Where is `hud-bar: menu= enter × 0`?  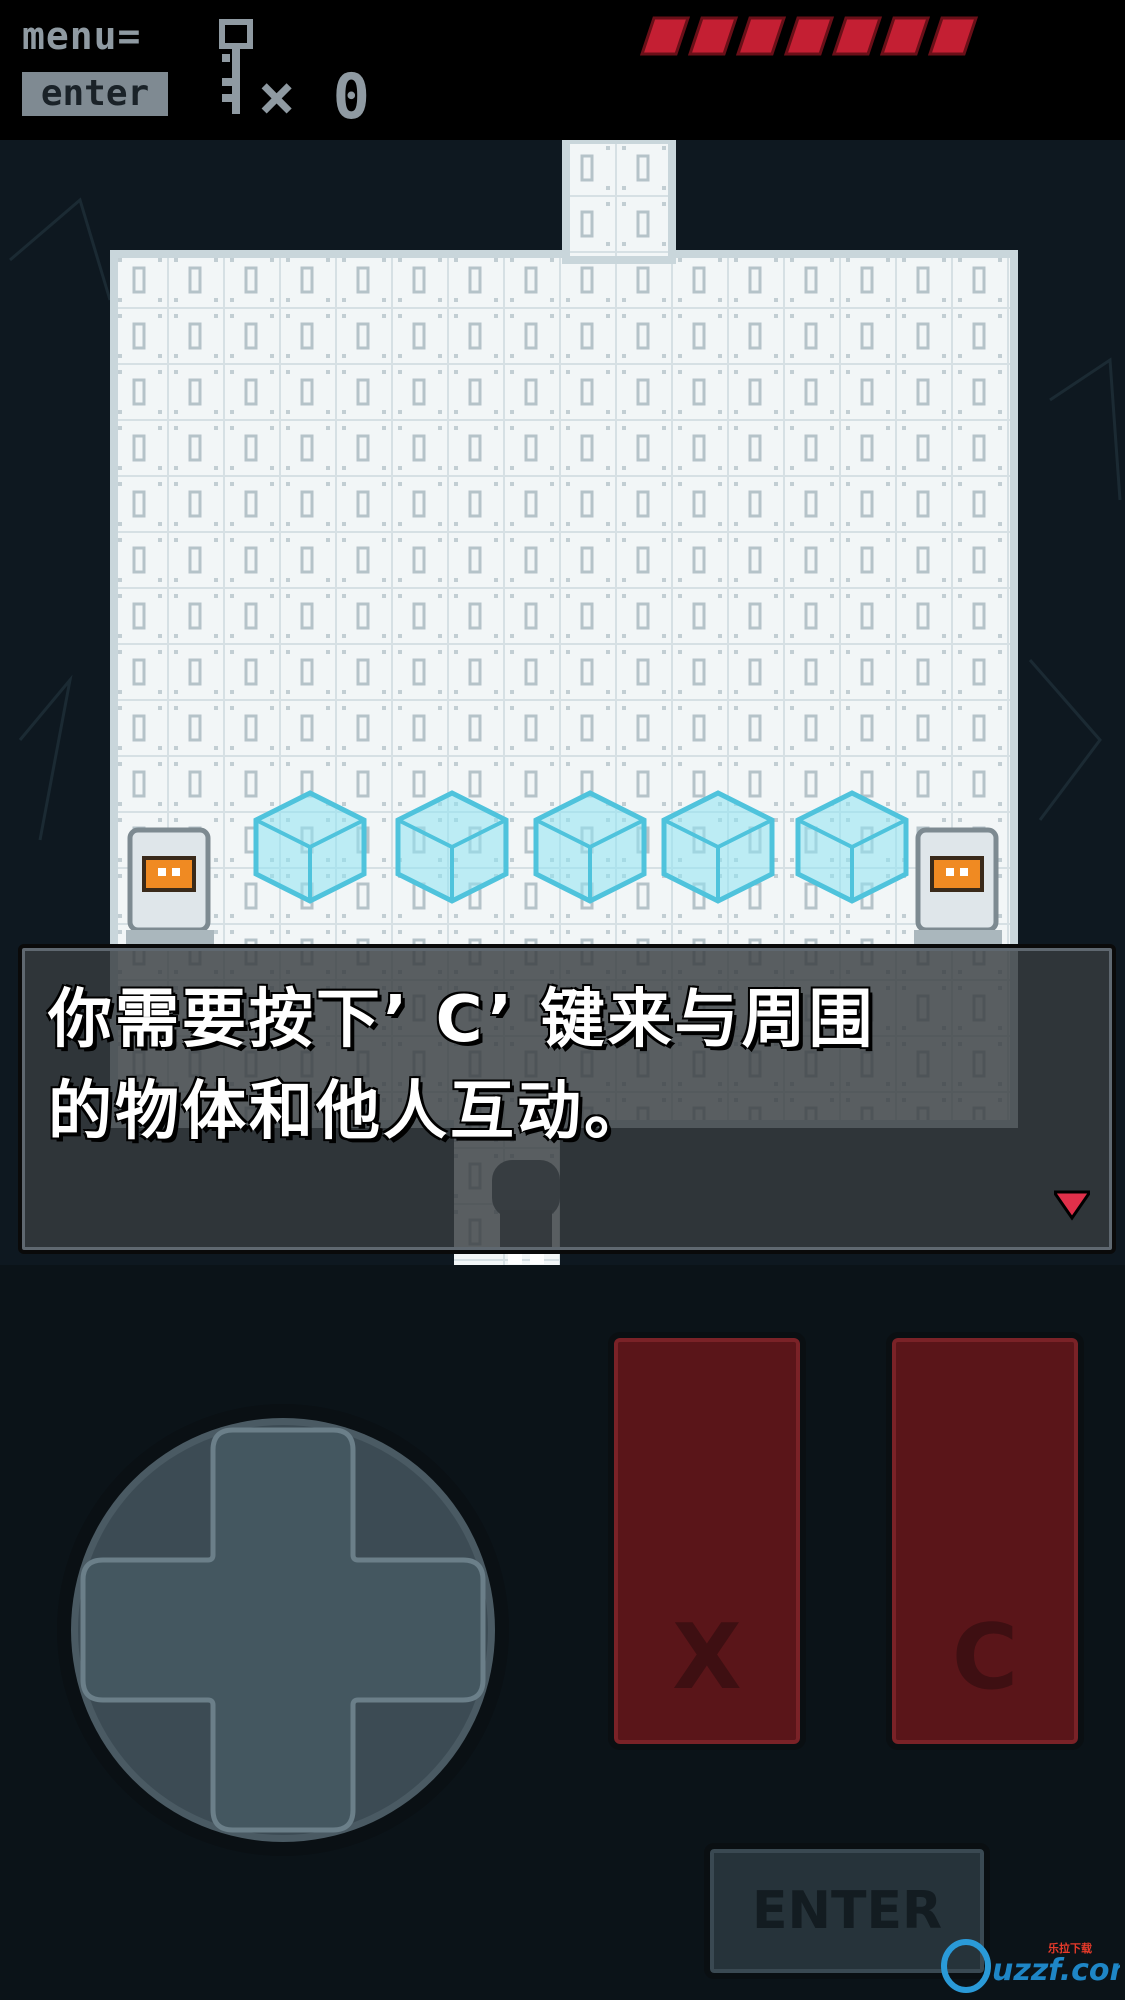
hud-bar: menu= enter × 0 is located at coordinates (562, 70).